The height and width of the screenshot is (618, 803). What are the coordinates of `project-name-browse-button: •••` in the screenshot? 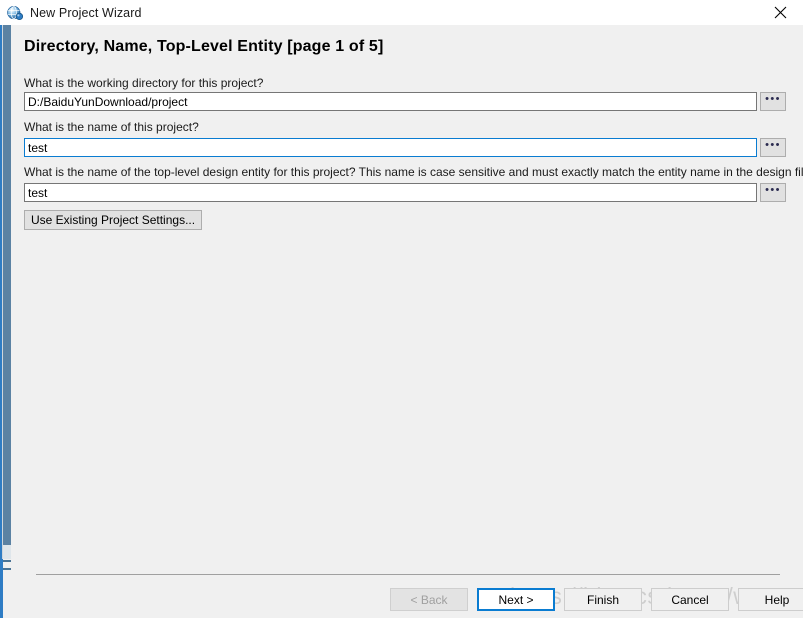 It's located at (773, 147).